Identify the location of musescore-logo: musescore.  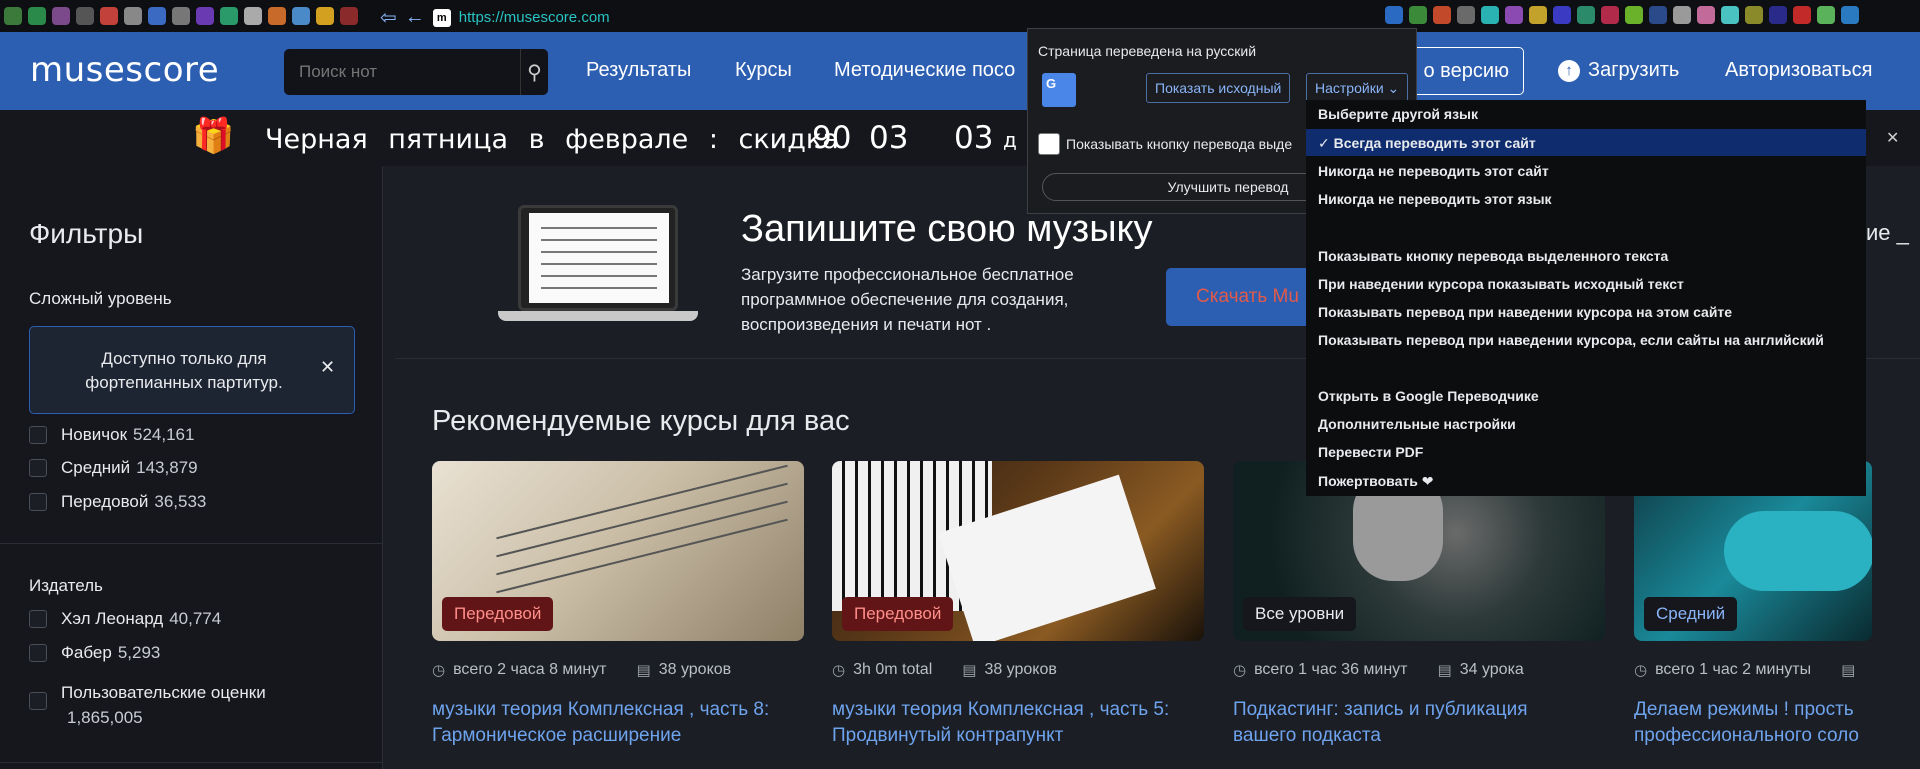
(124, 70).